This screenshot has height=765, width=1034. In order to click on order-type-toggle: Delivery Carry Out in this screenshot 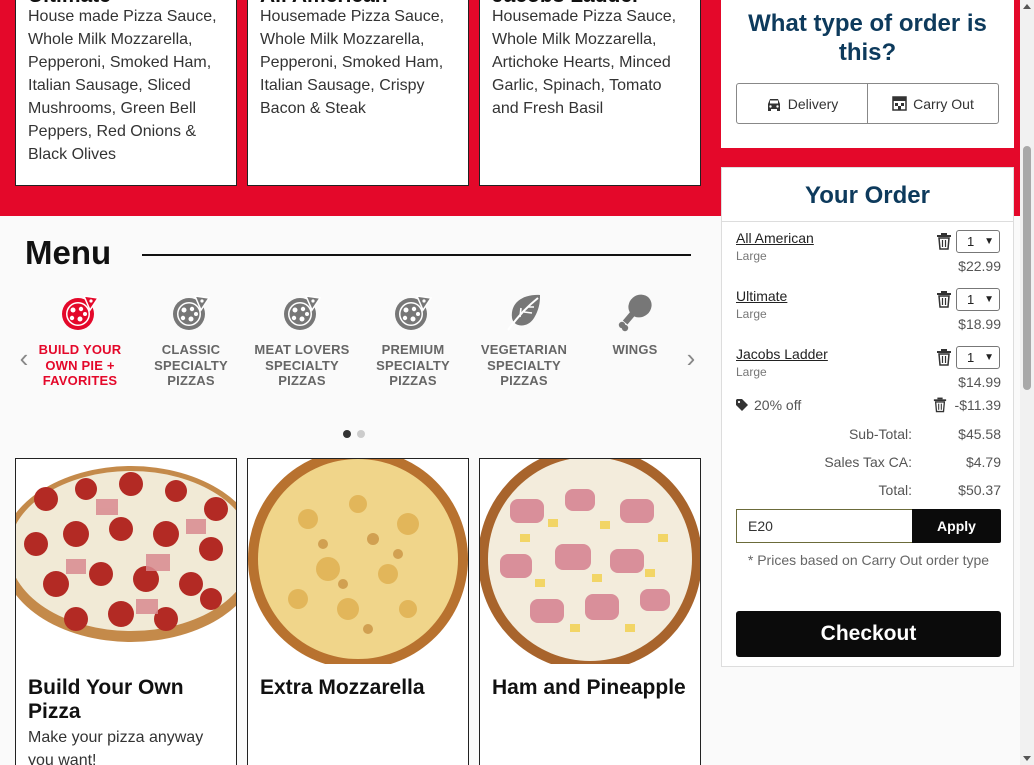, I will do `click(867, 103)`.